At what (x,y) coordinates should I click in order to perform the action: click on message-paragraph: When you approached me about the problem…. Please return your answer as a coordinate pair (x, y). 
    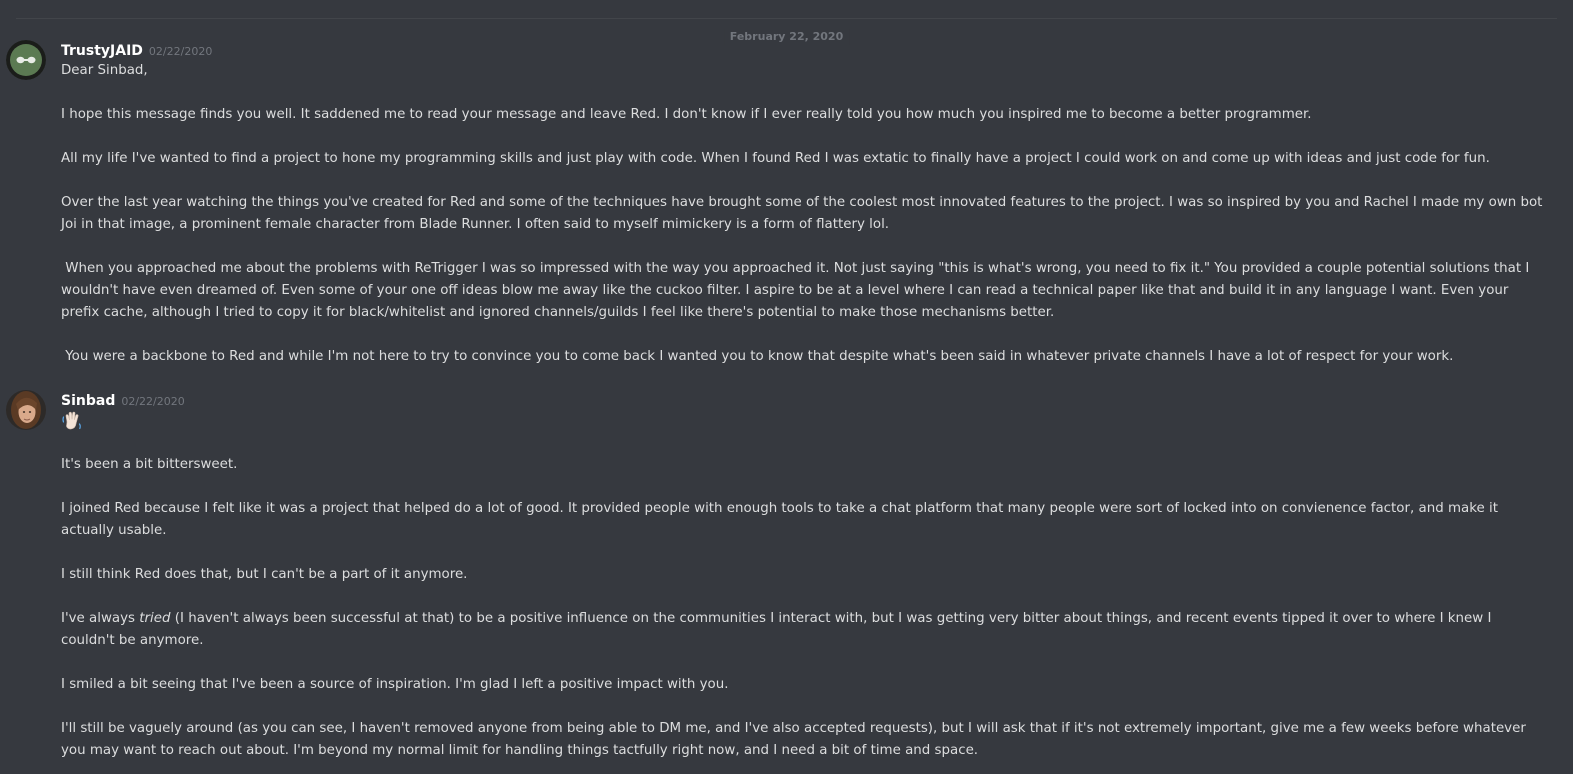
    Looking at the image, I should click on (797, 290).